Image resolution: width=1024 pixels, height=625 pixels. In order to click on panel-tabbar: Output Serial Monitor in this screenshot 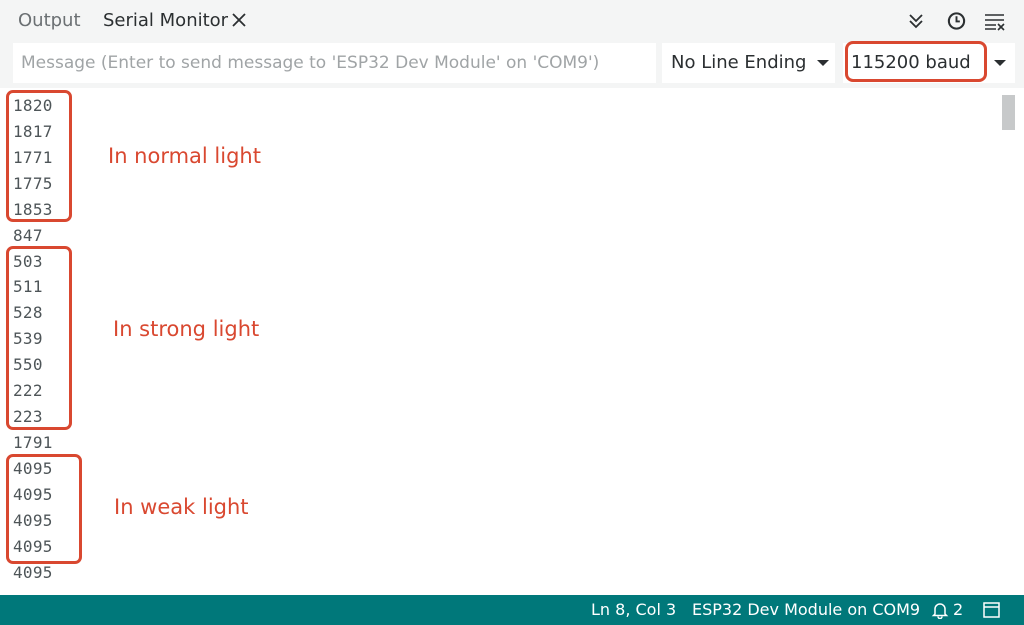, I will do `click(512, 21)`.